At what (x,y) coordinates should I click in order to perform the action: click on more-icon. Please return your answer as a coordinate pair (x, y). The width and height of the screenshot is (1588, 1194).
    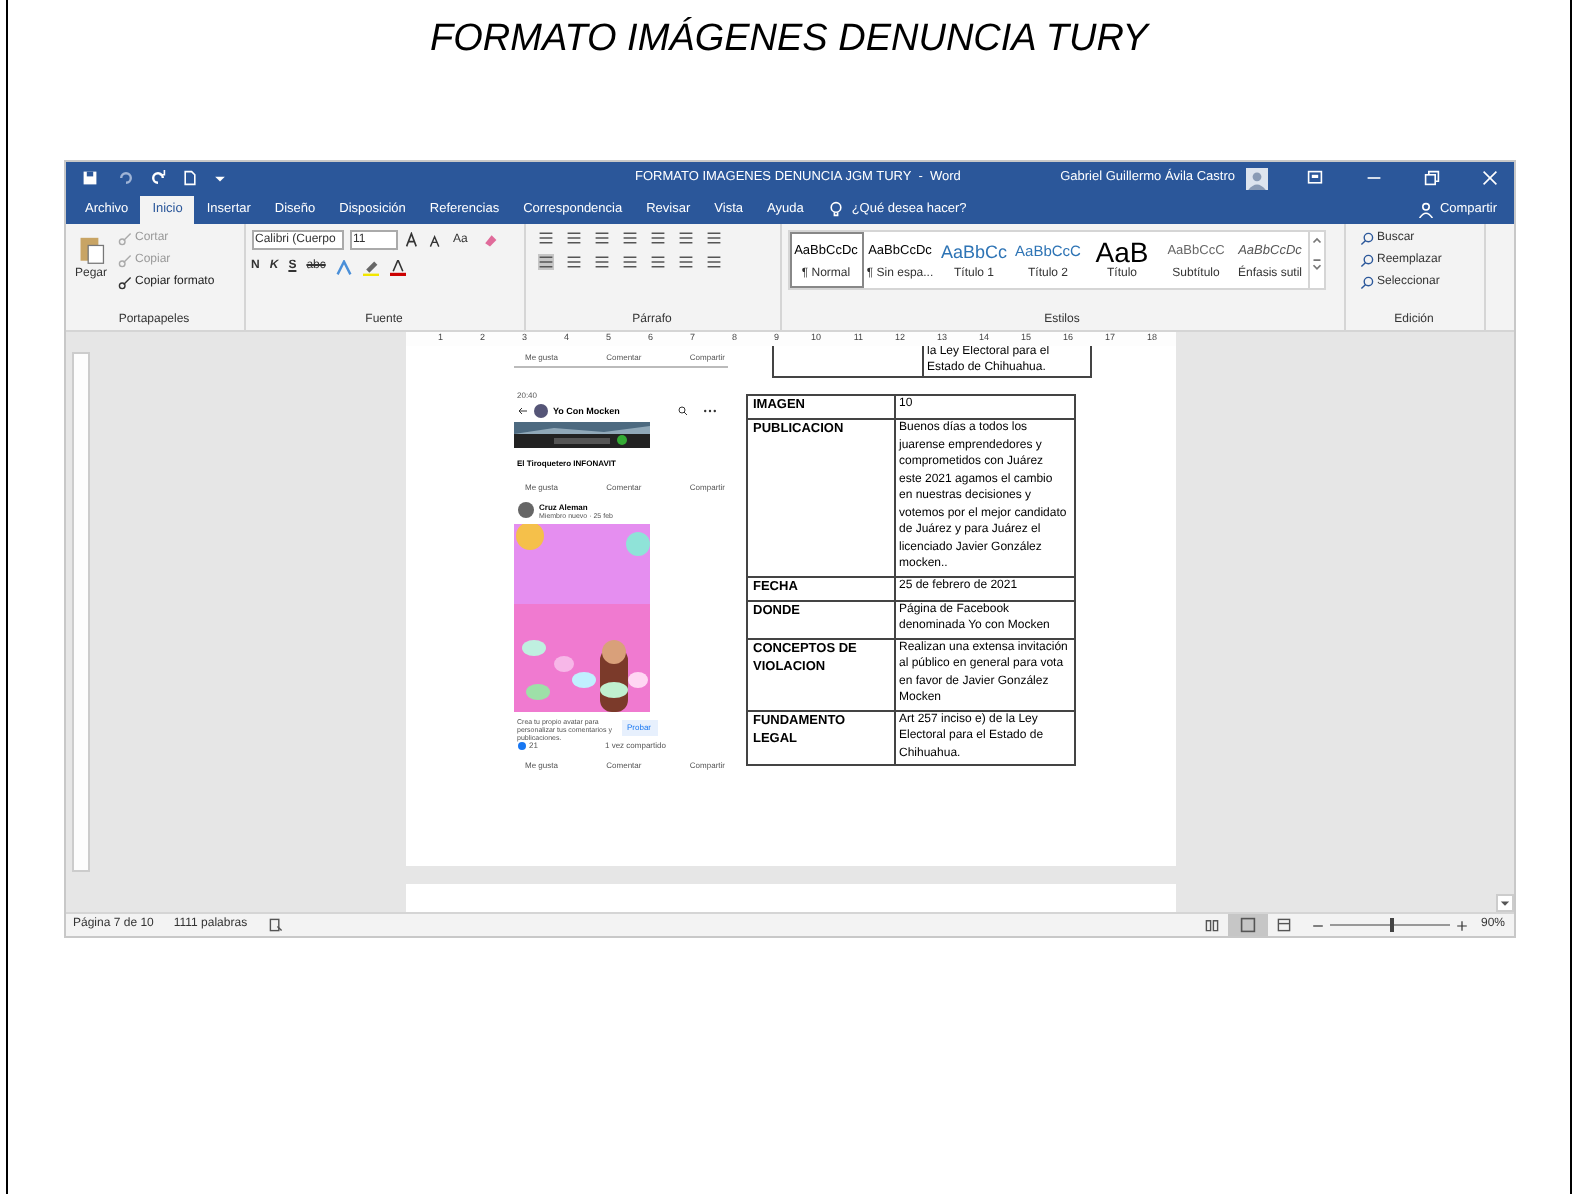
    Looking at the image, I should click on (709, 411).